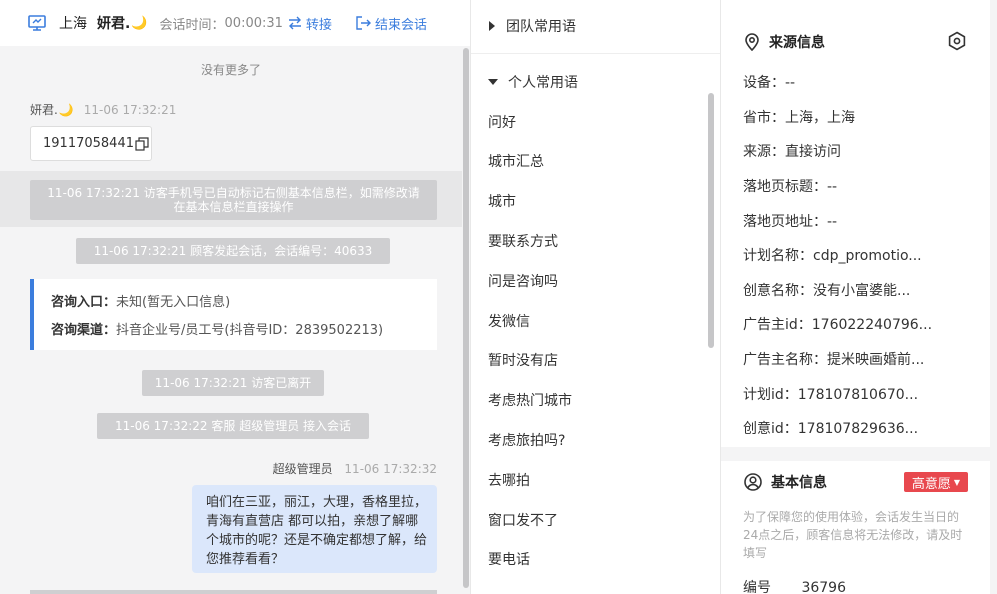 The width and height of the screenshot is (997, 594). I want to click on phrase-item: 暂时没有店, so click(523, 360).